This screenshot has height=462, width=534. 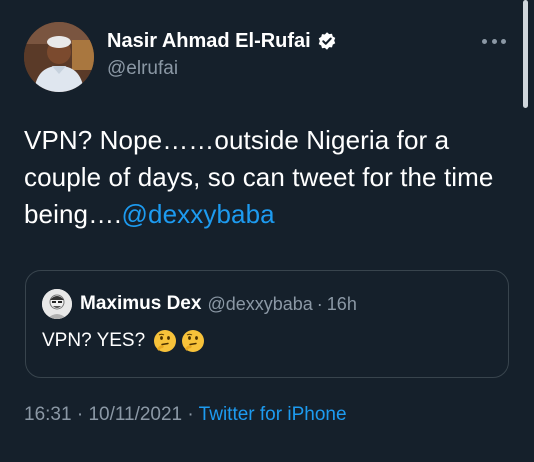 What do you see at coordinates (198, 214) in the screenshot?
I see `mention-link: @dexxybaba` at bounding box center [198, 214].